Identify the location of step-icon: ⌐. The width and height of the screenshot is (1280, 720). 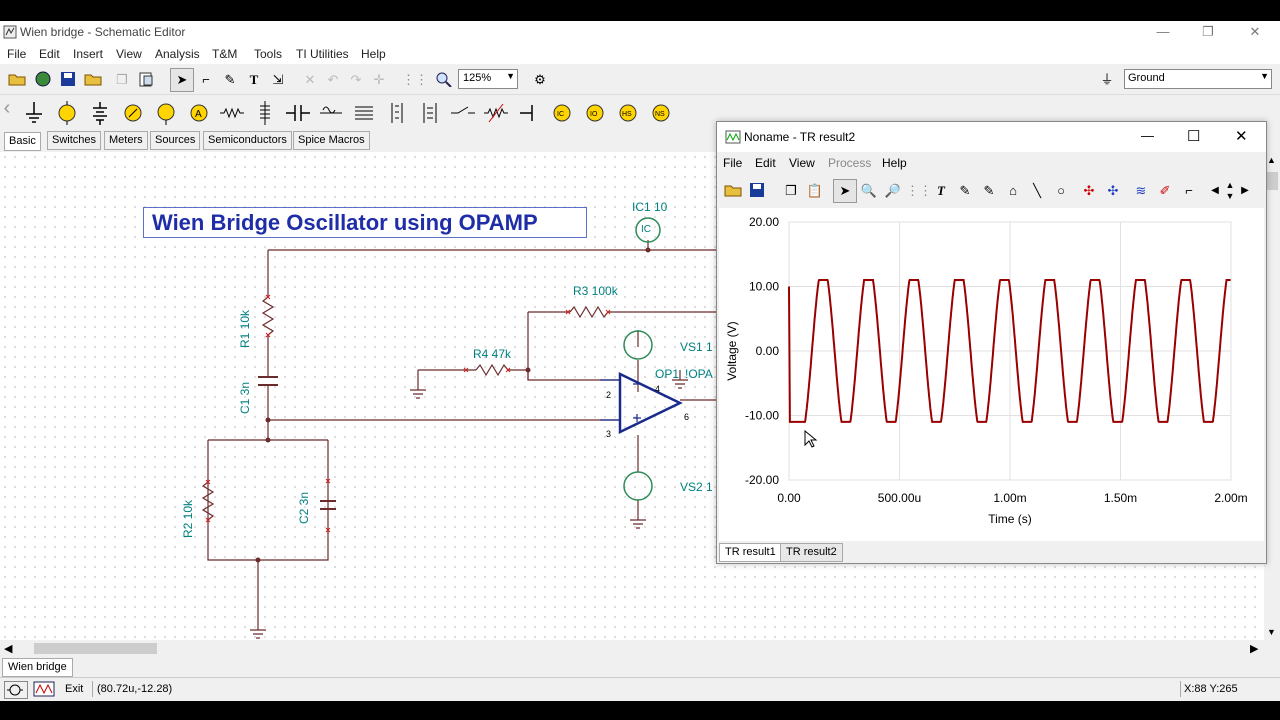
(1189, 191).